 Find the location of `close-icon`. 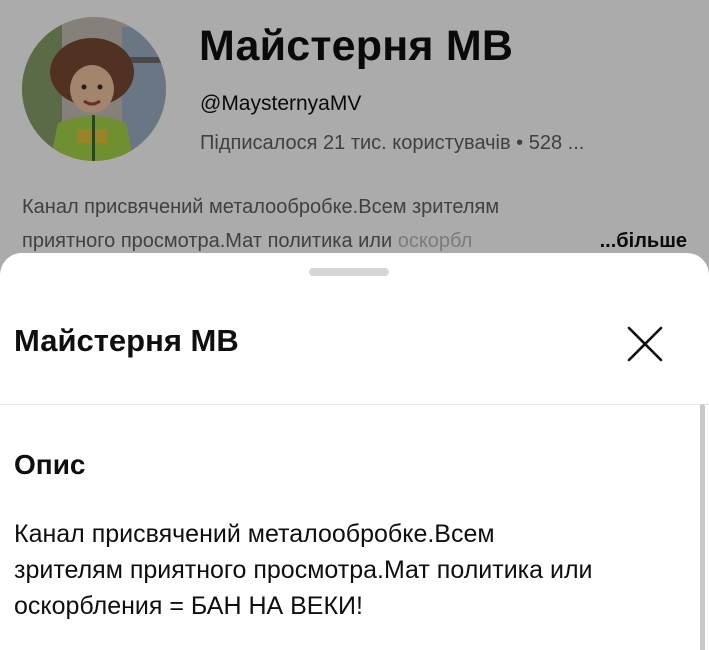

close-icon is located at coordinates (645, 344).